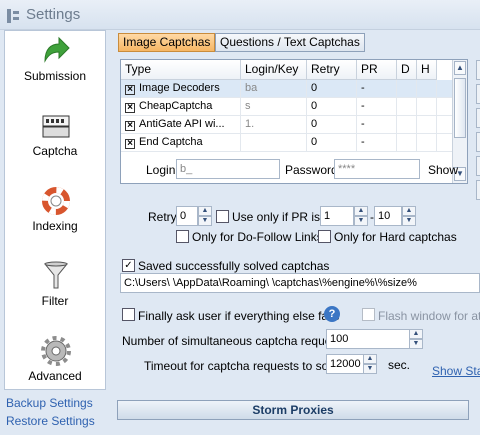 The width and height of the screenshot is (480, 435). Describe the element at coordinates (377, 70) in the screenshot. I see `column-header-pr: PR` at that location.